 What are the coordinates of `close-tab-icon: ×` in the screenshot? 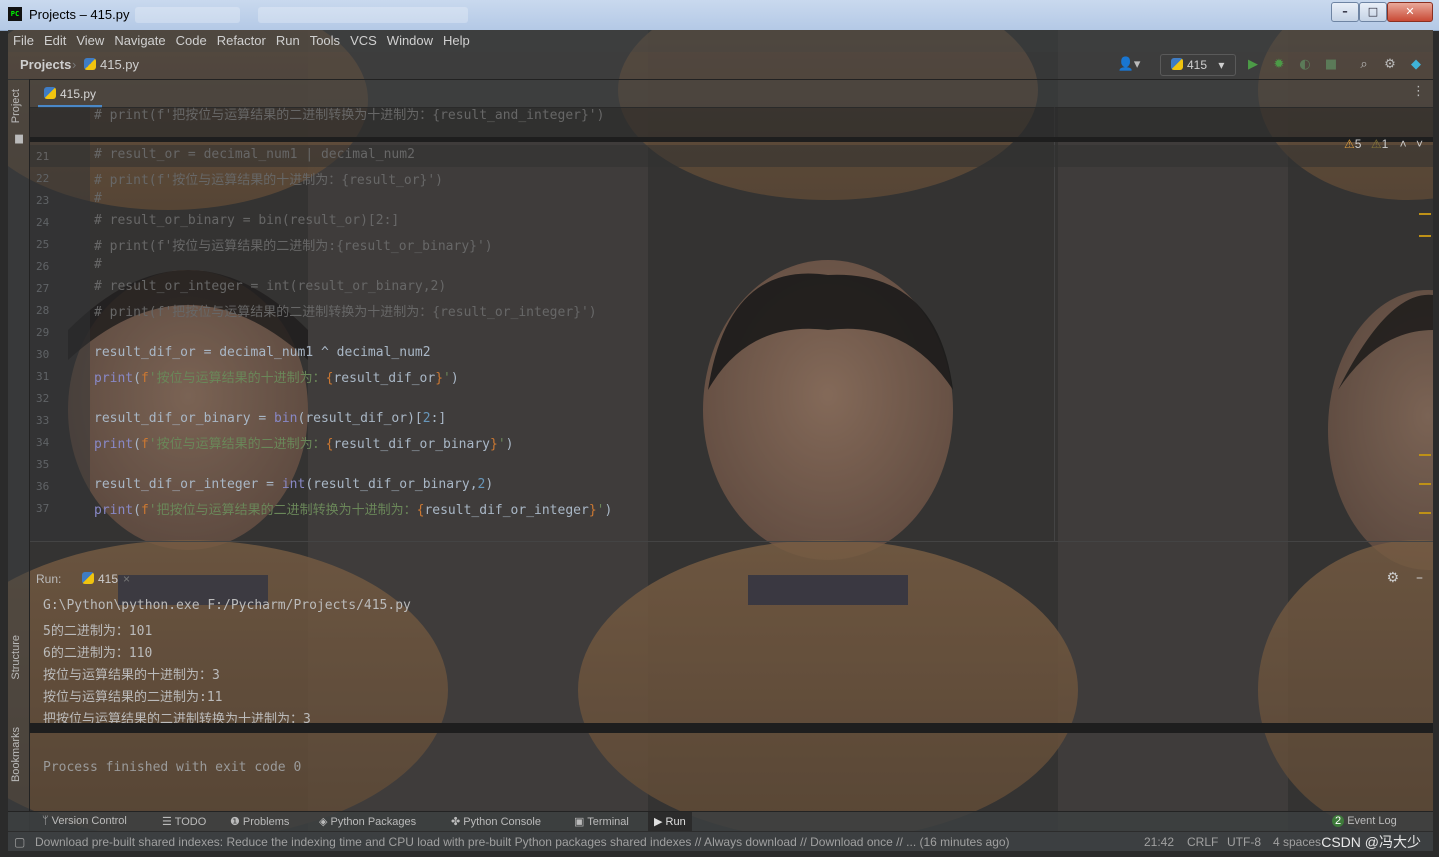 It's located at (126, 579).